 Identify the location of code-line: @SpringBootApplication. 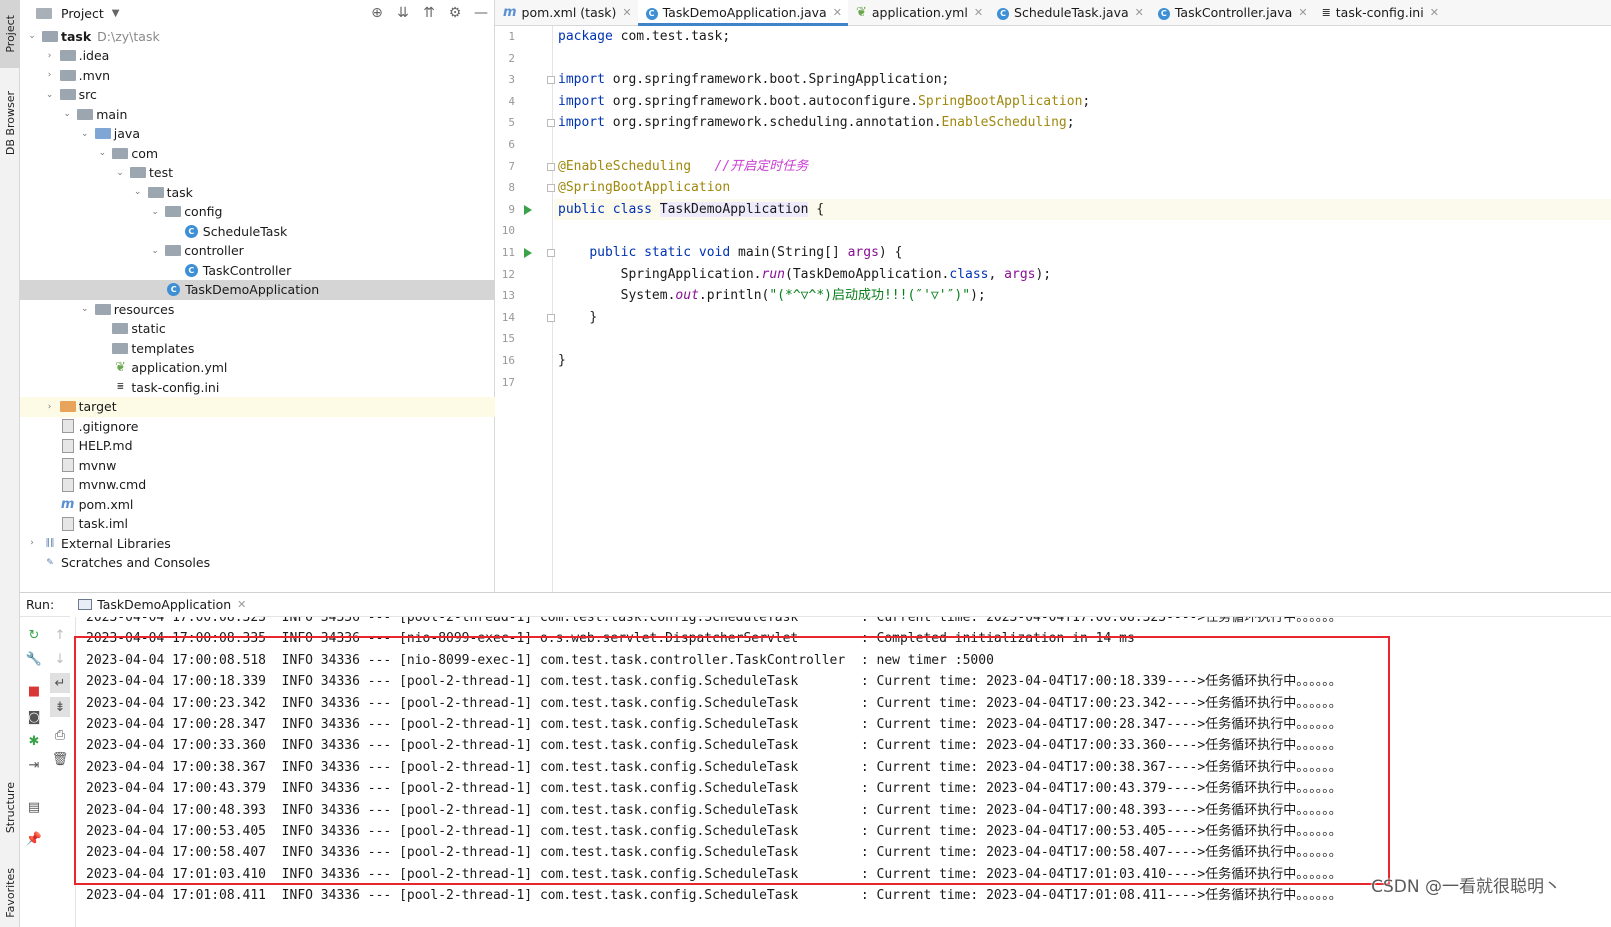
(1082, 188).